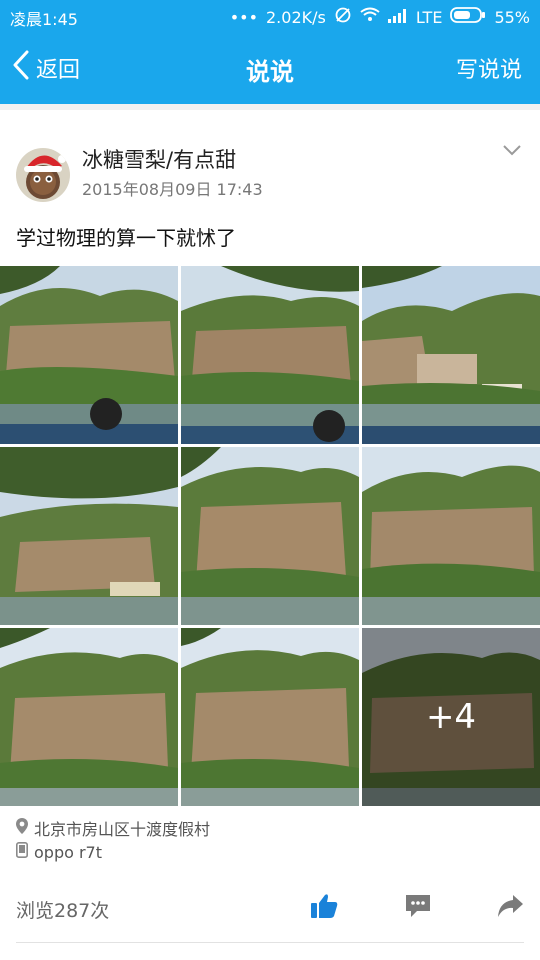 The width and height of the screenshot is (540, 960). What do you see at coordinates (22, 852) in the screenshot?
I see `phone-icon` at bounding box center [22, 852].